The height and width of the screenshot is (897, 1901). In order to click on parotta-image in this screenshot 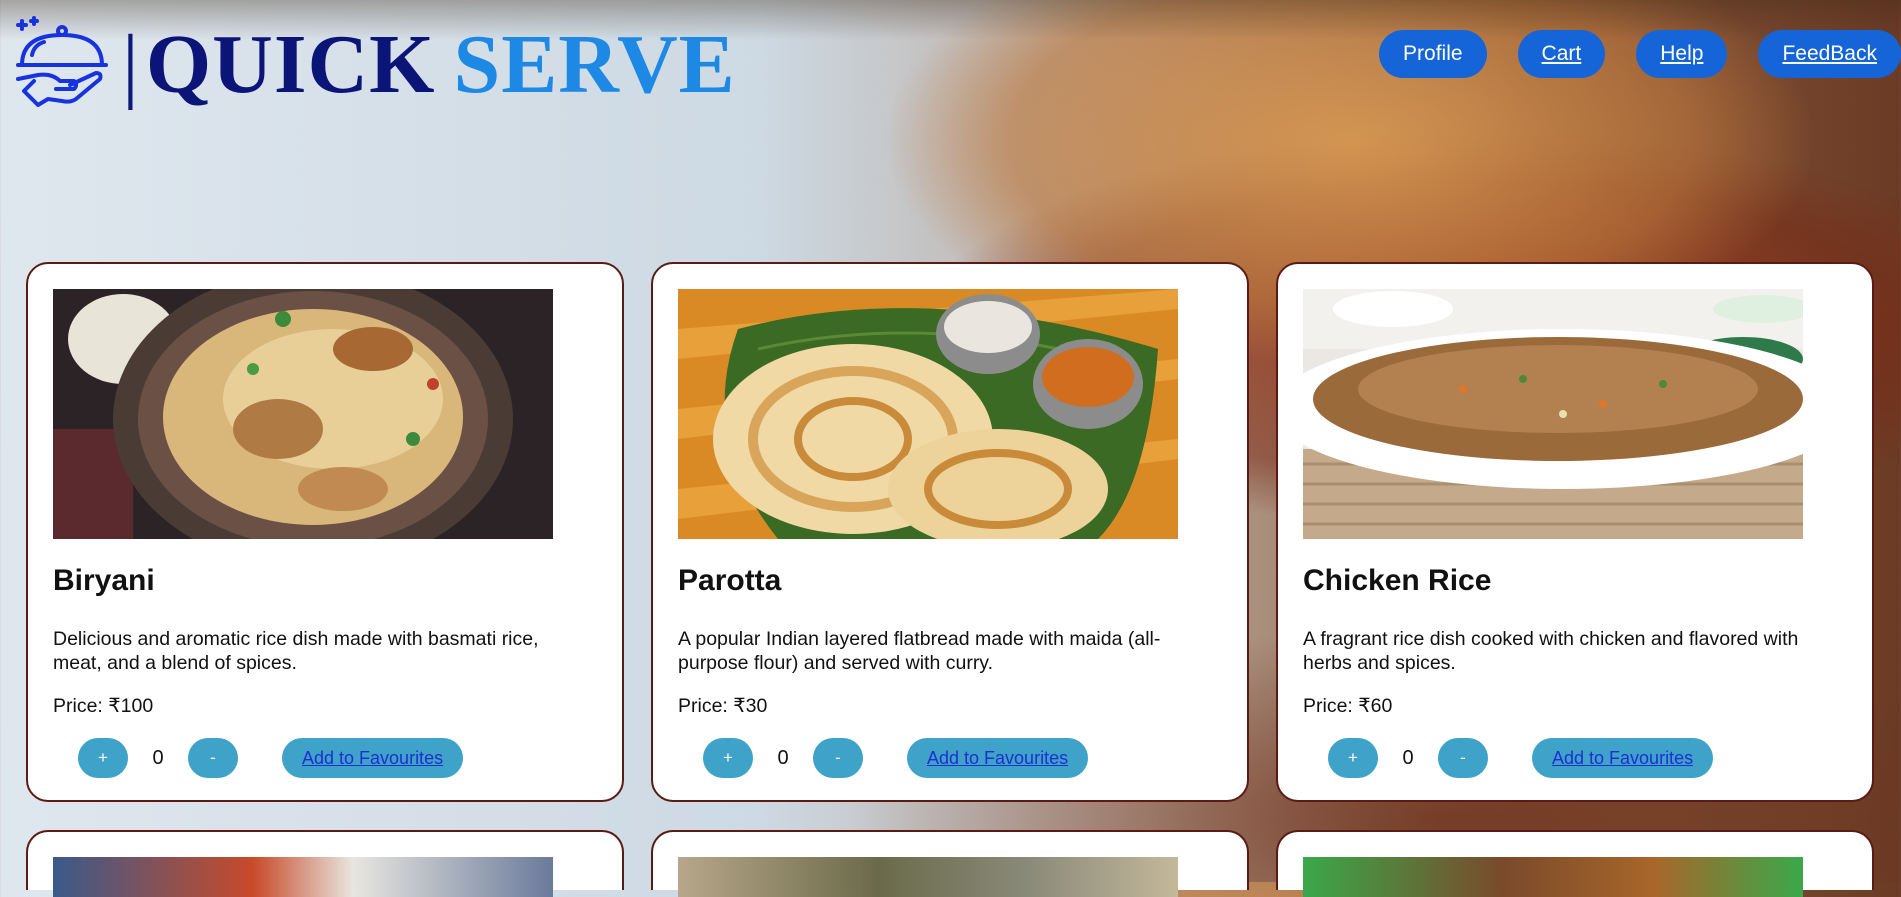, I will do `click(928, 414)`.